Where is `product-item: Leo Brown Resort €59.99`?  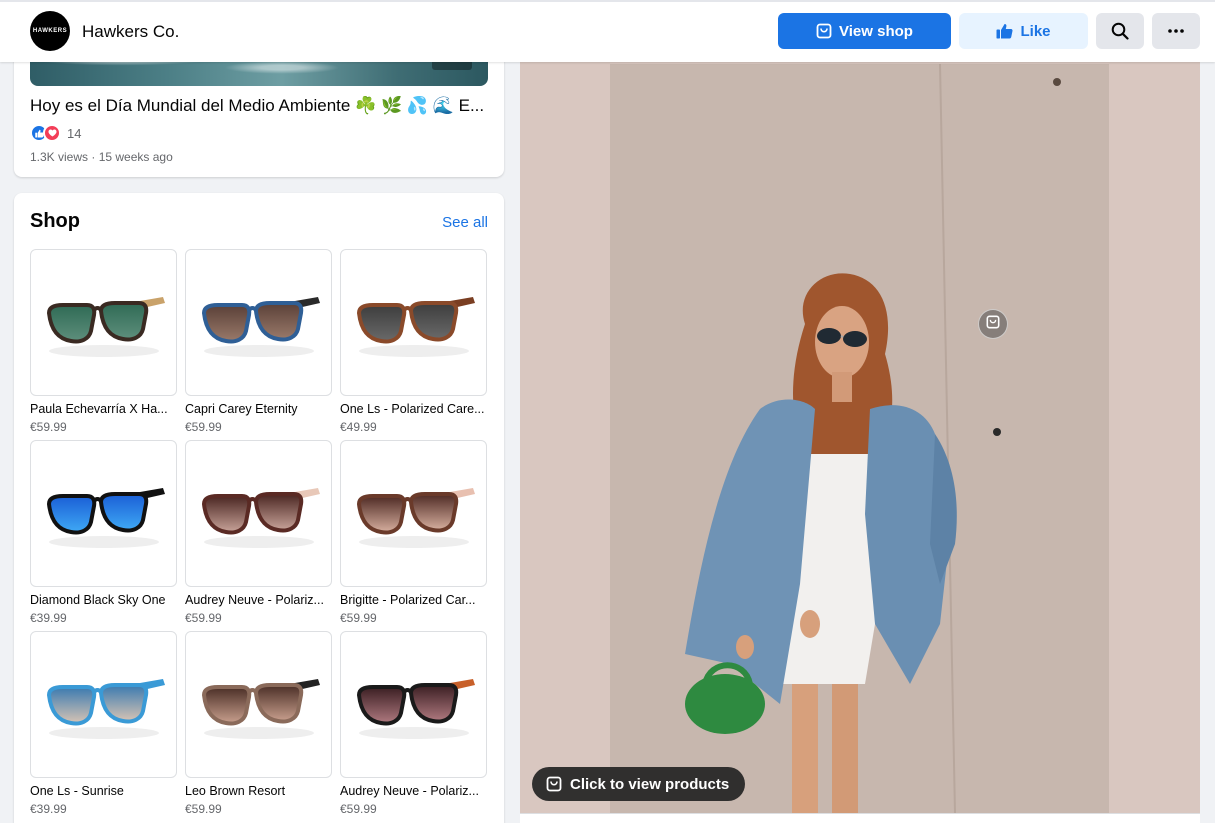 product-item: Leo Brown Resort €59.99 is located at coordinates (258, 723).